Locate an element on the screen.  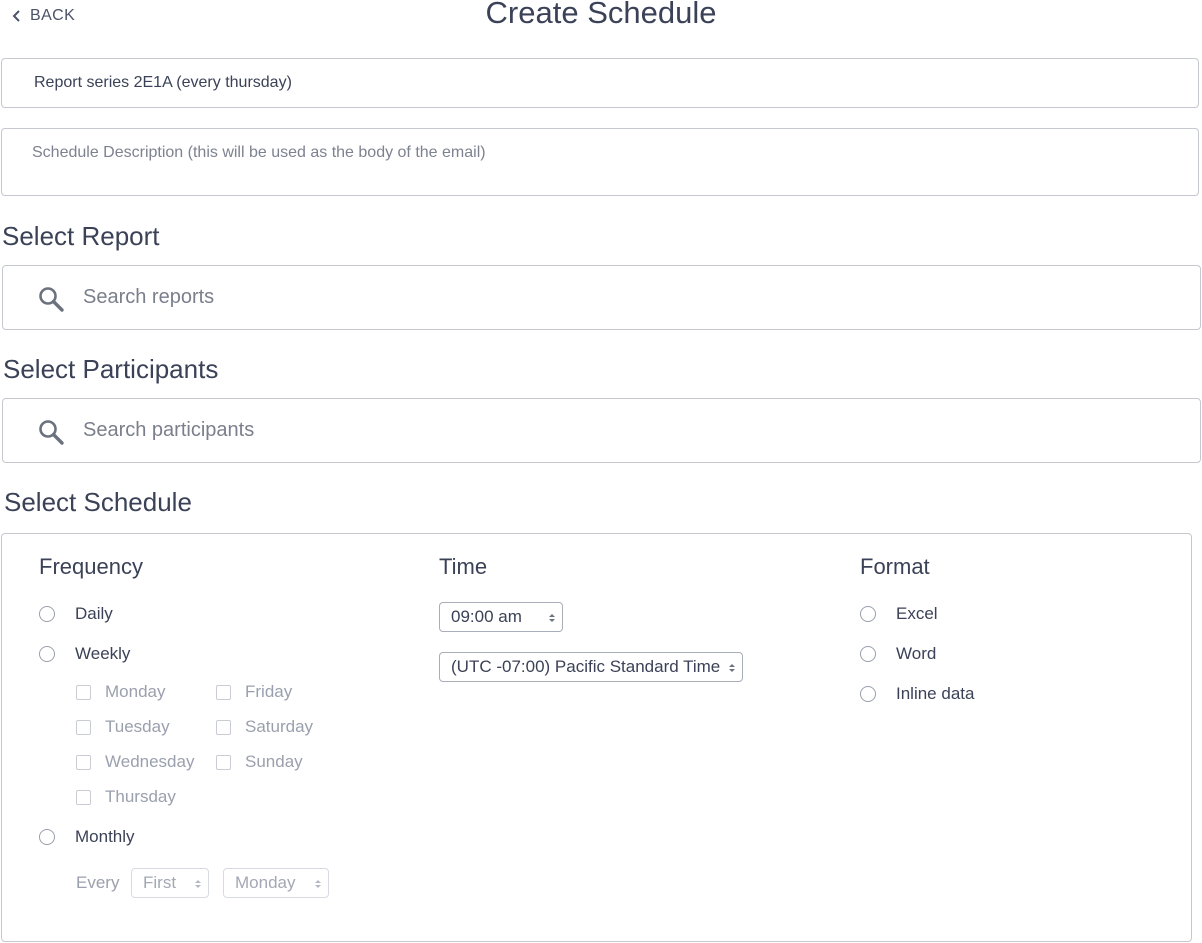
participants-search-box is located at coordinates (601, 430).